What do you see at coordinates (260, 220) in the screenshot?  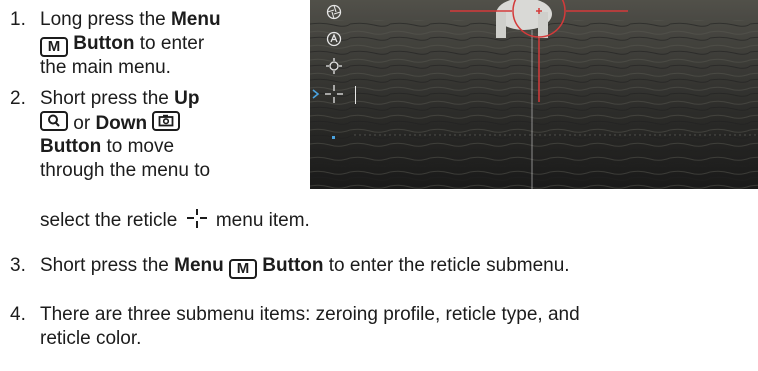 I see `step-text: menu item.` at bounding box center [260, 220].